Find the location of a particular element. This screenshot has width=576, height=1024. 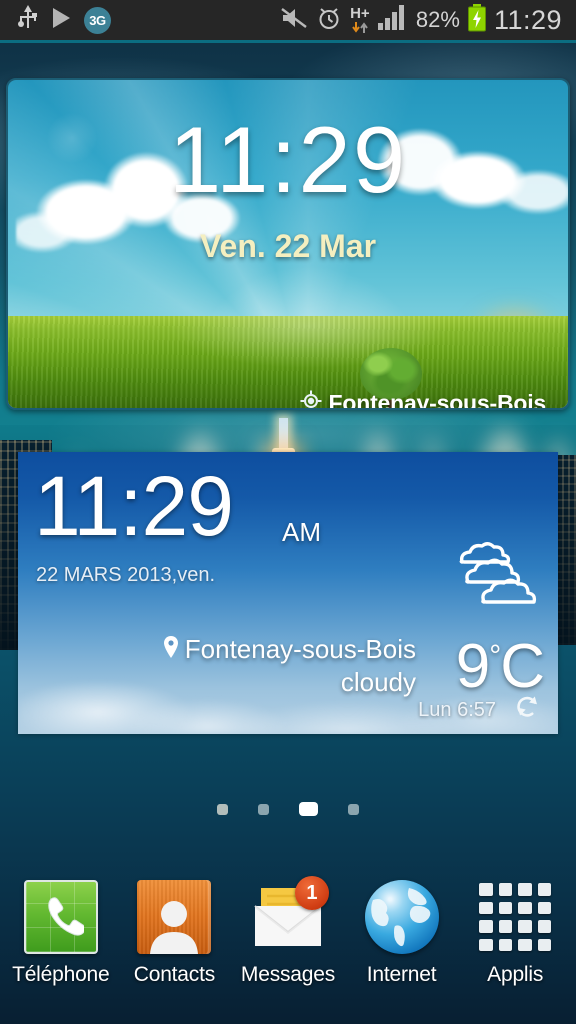

hplus-data-icon: H+ is located at coordinates (360, 20).